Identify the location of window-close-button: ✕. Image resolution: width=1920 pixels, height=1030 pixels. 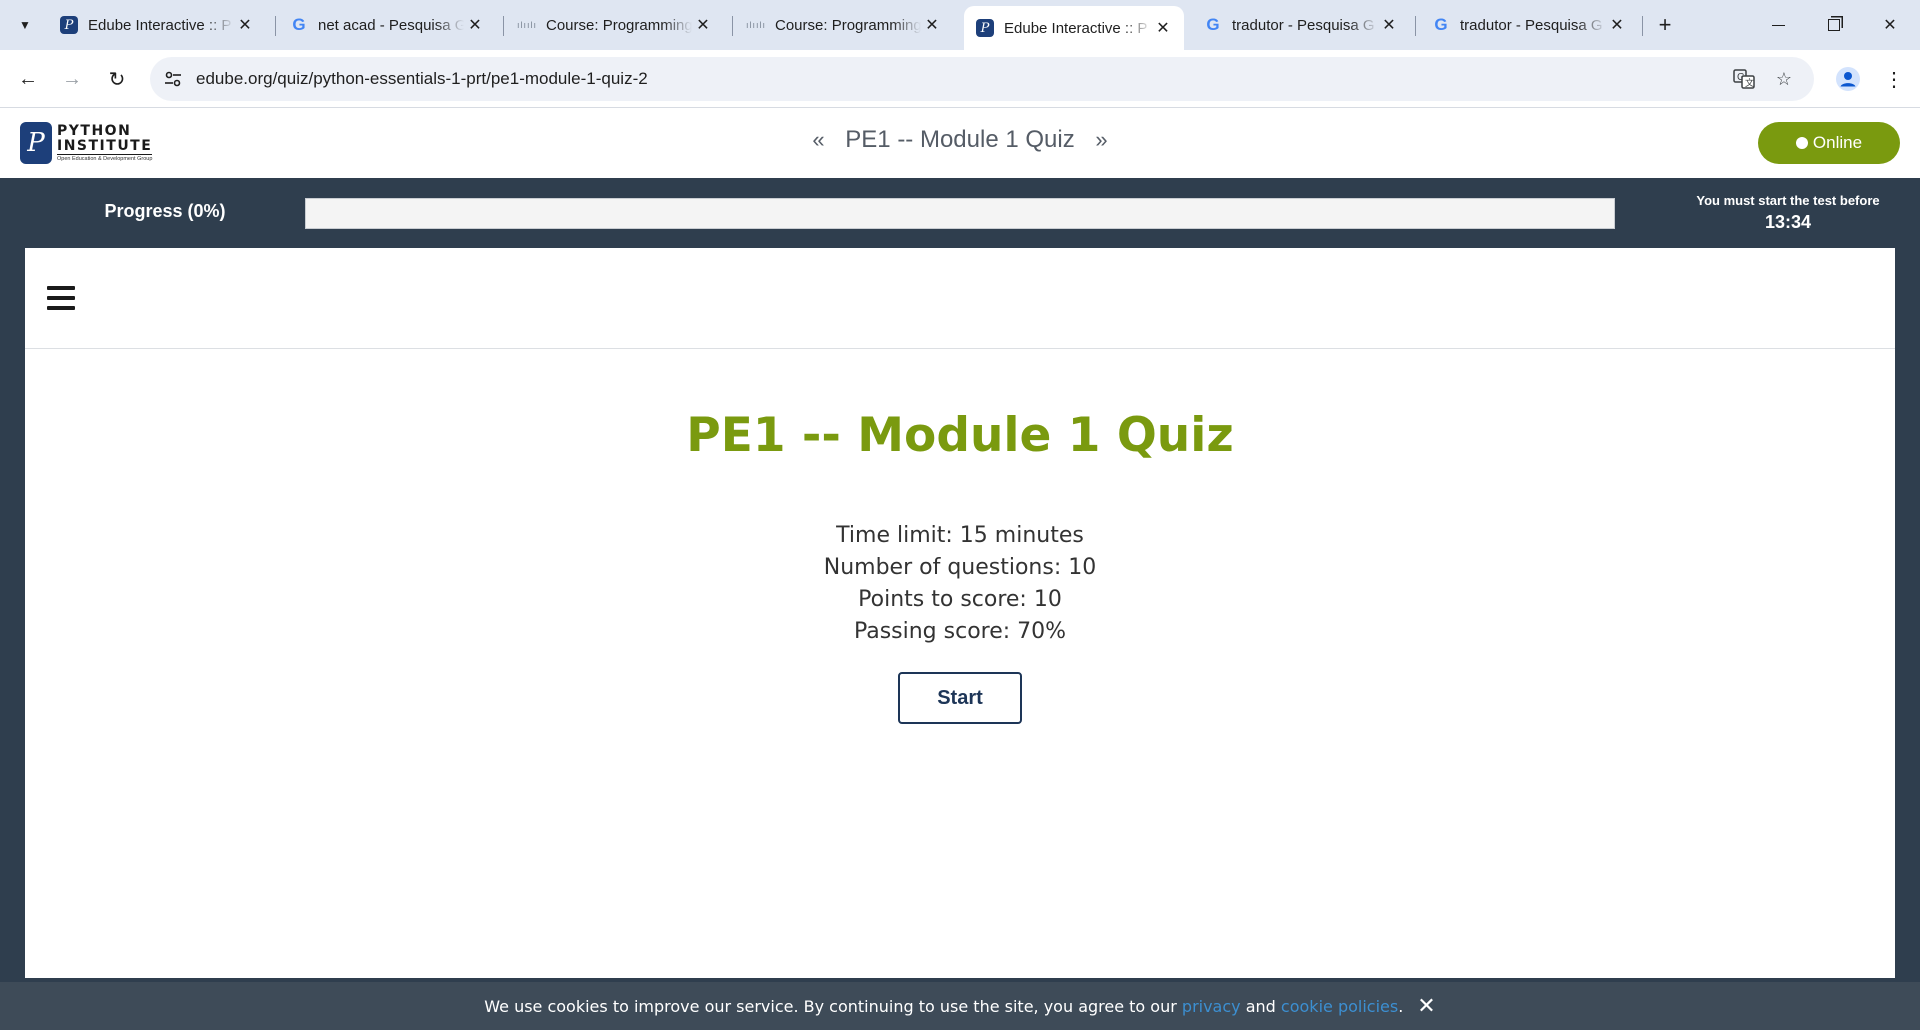
(1890, 25).